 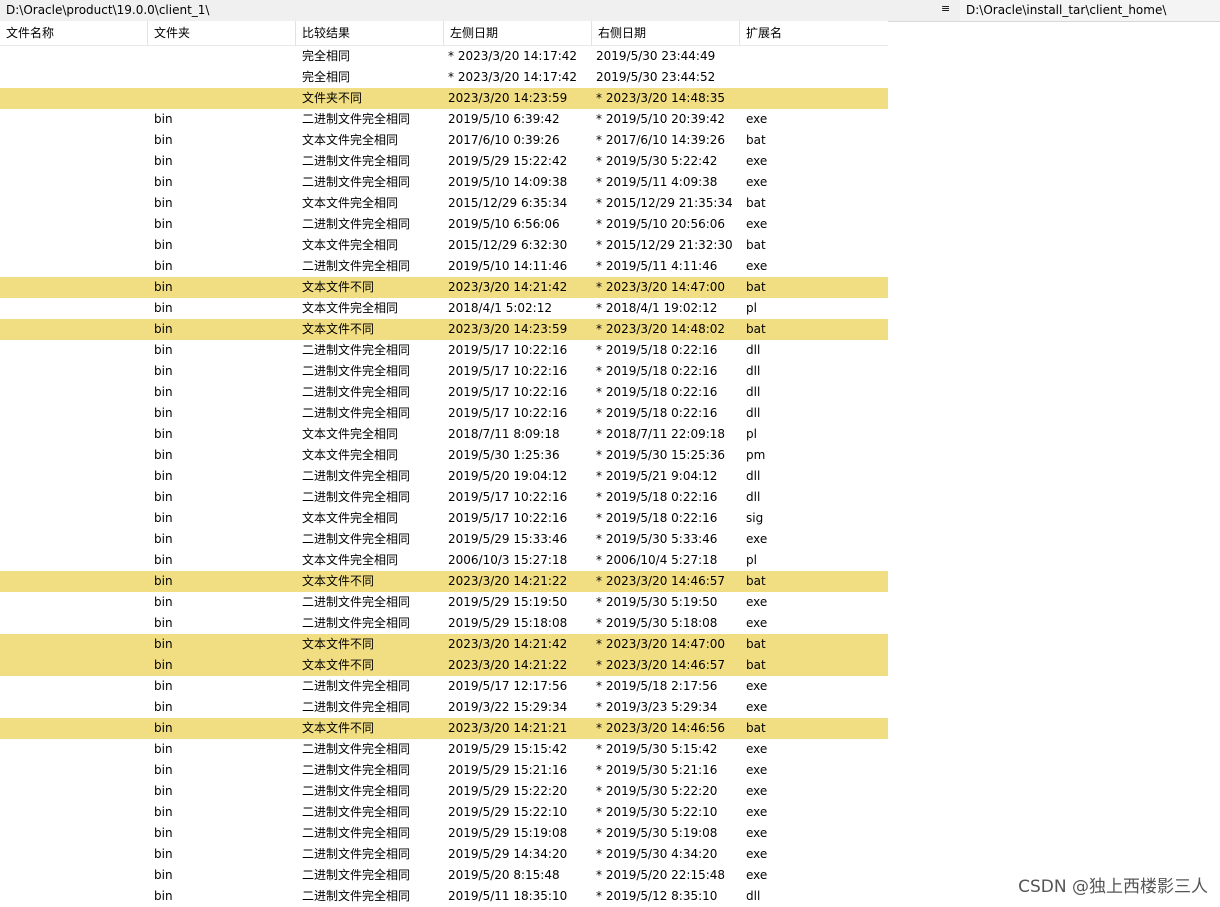 What do you see at coordinates (508, 728) in the screenshot?
I see `left-date-cell: 2023/3/20 14:21:21` at bounding box center [508, 728].